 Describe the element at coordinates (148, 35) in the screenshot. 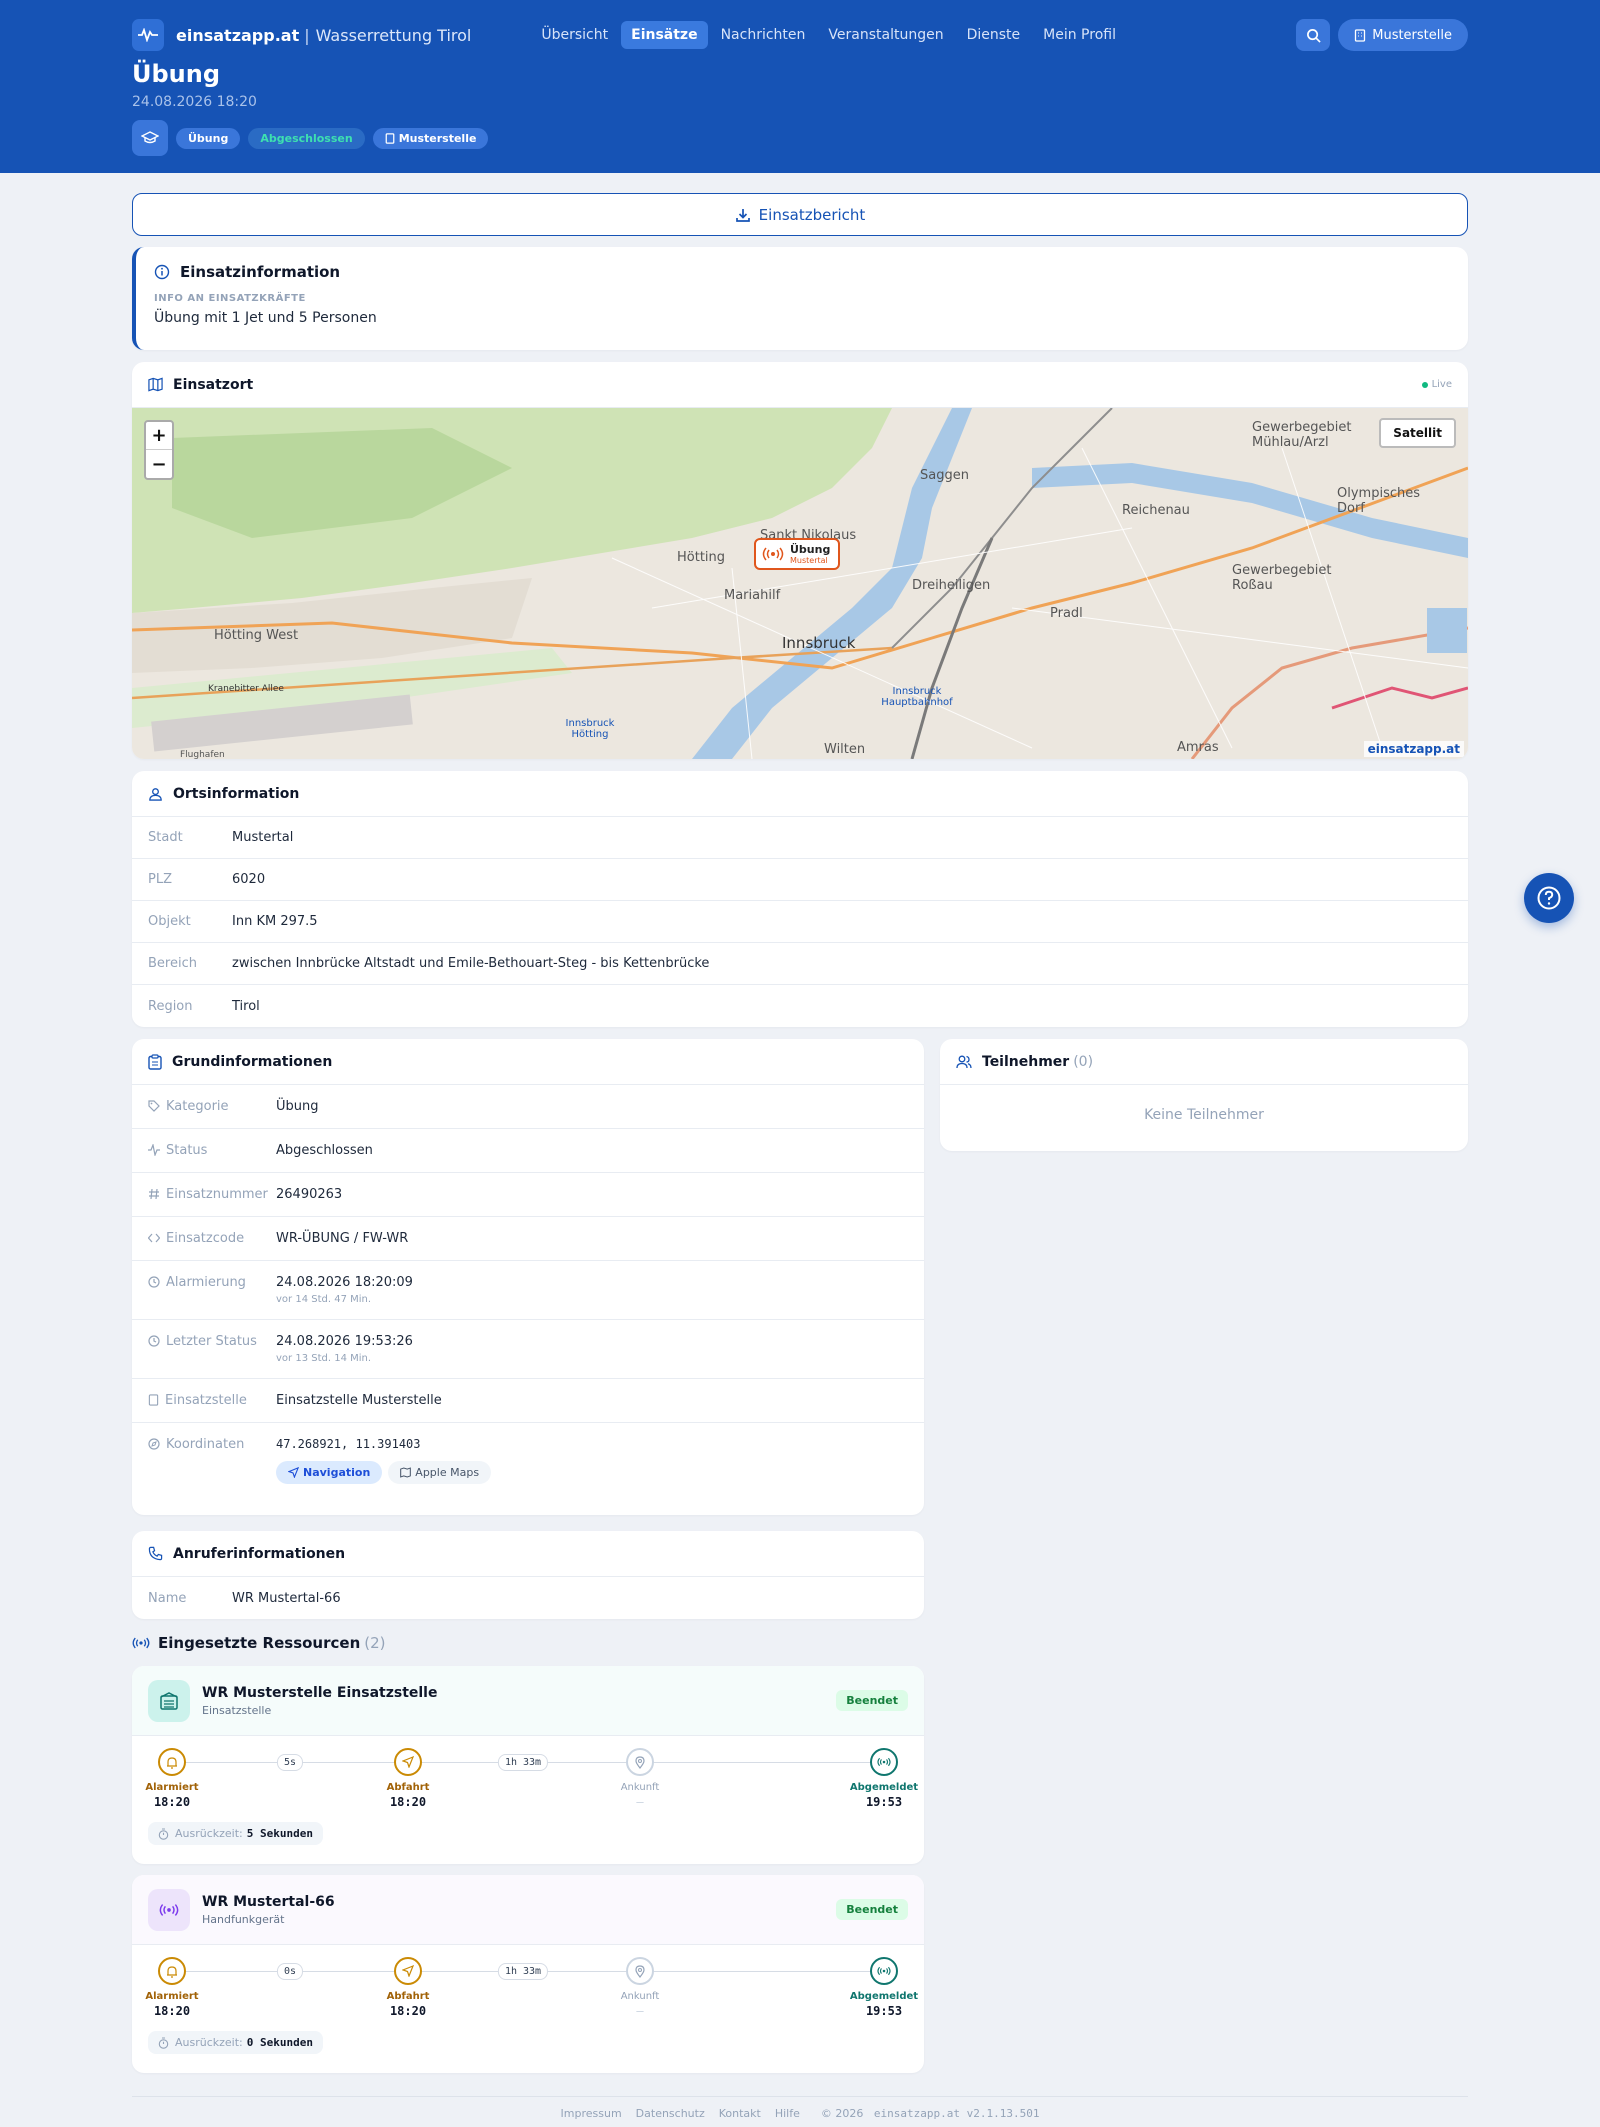

I see `logo-icon` at that location.